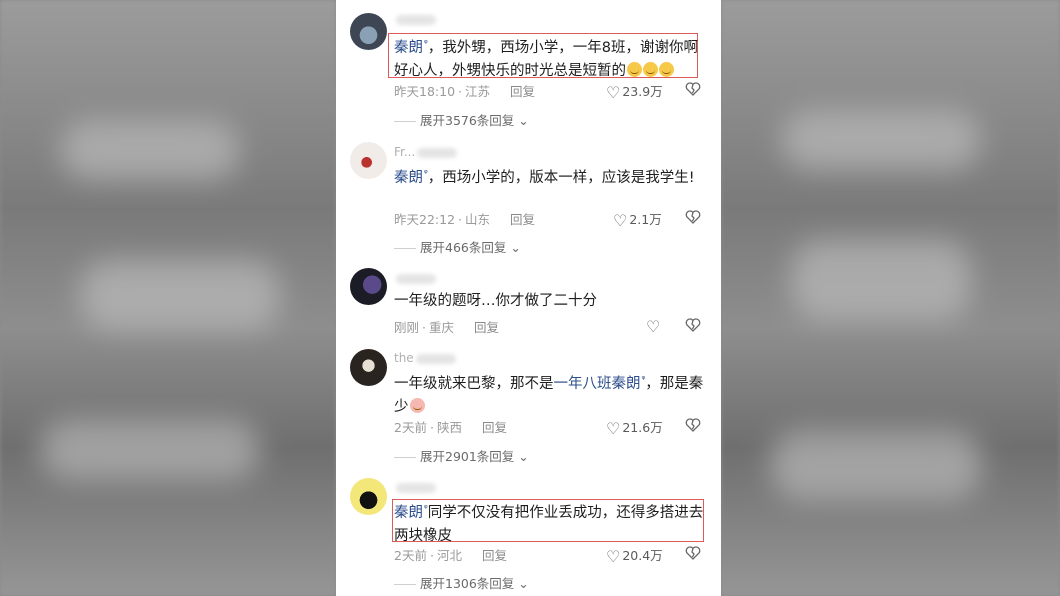 This screenshot has width=1060, height=596. What do you see at coordinates (634, 555) in the screenshot?
I see `like-button: ♡ 20.4万` at bounding box center [634, 555].